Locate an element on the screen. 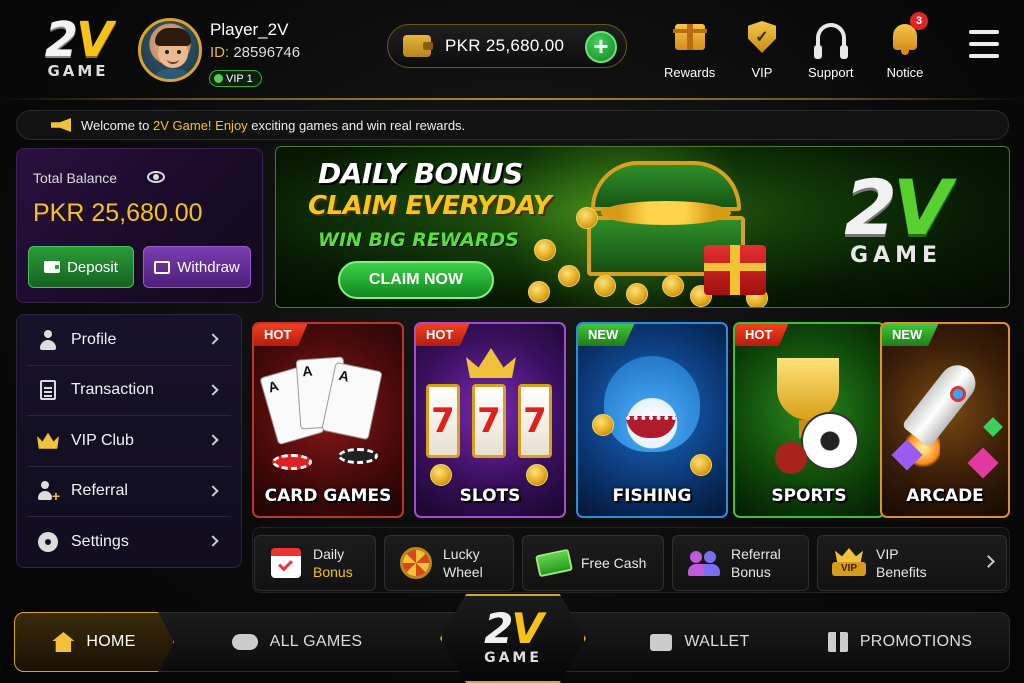 The image size is (1024, 683). logo-word: GAME is located at coordinates (78, 71).